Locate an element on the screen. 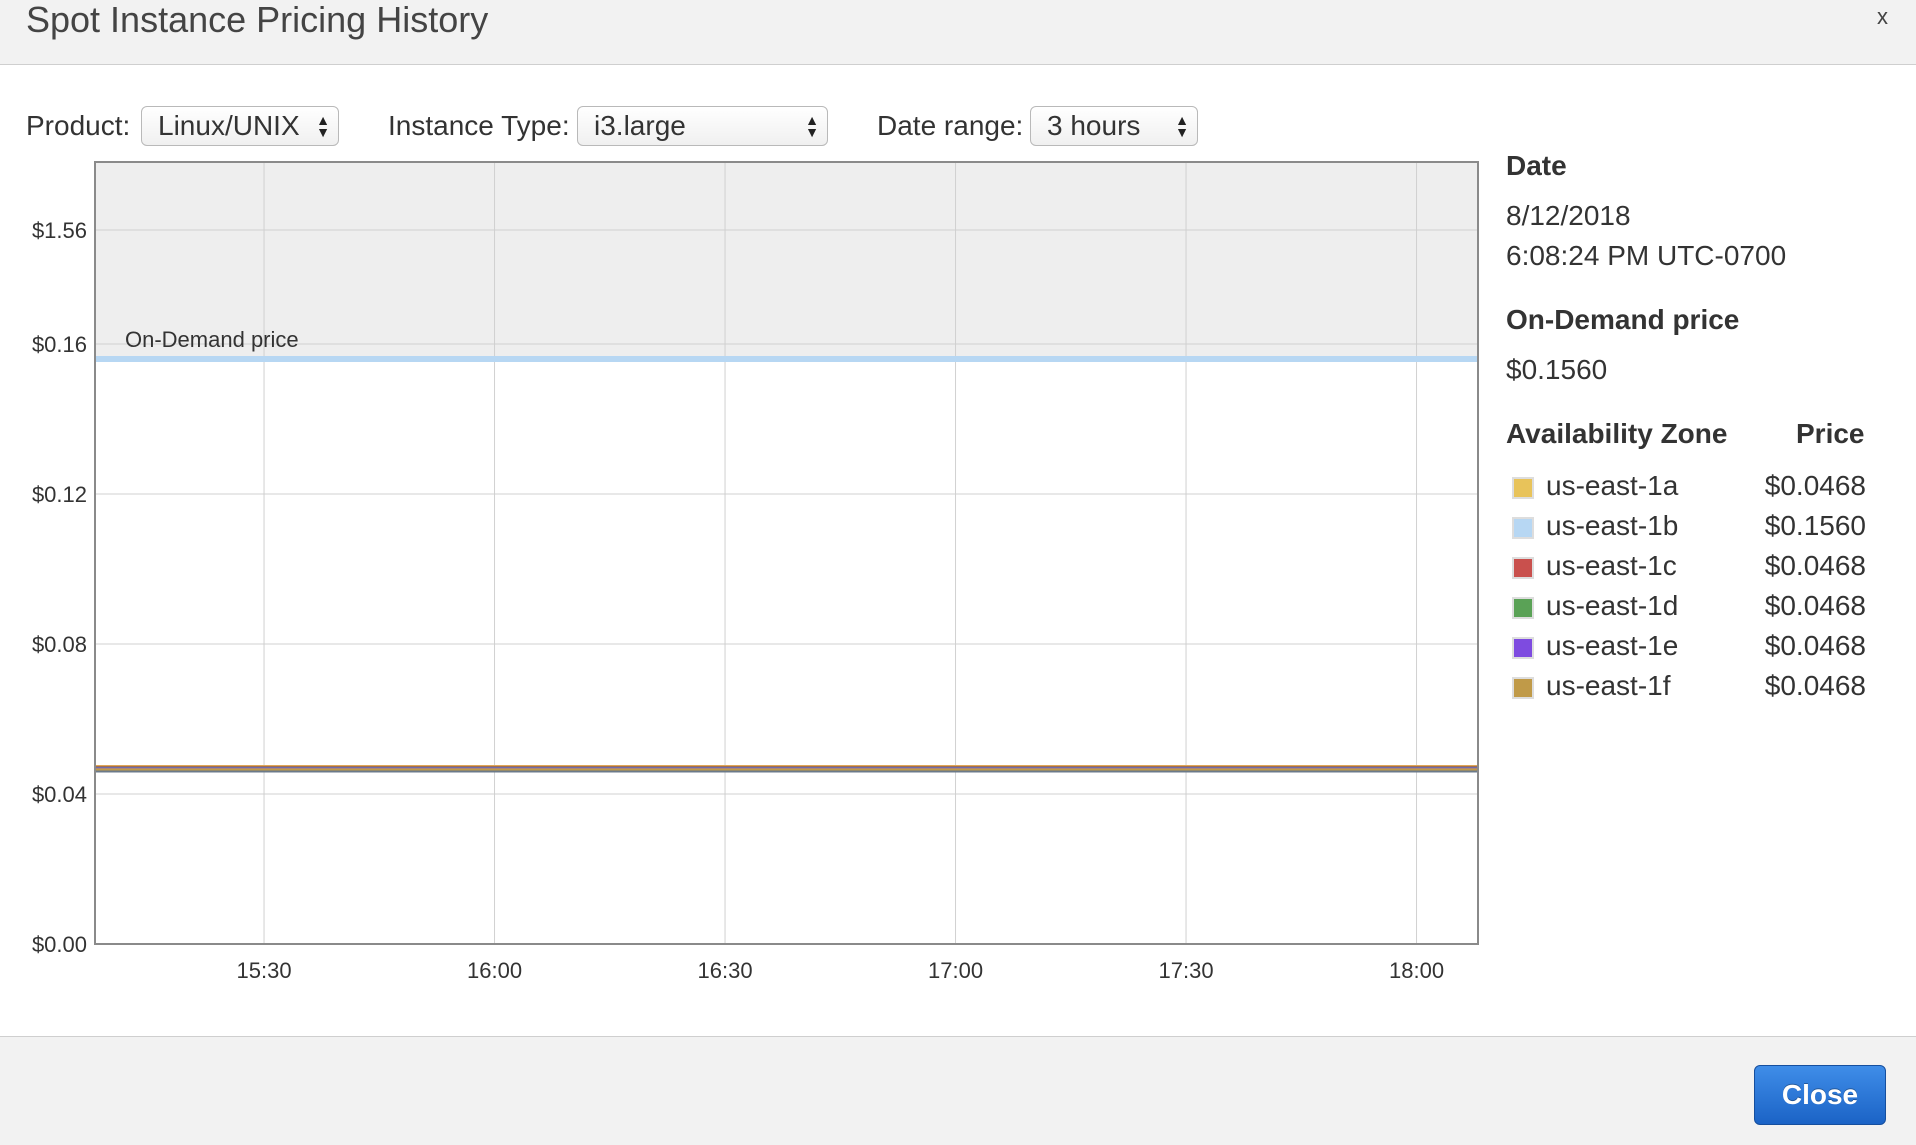 This screenshot has height=1145, width=1916. az-name: us-east-1a is located at coordinates (1612, 485).